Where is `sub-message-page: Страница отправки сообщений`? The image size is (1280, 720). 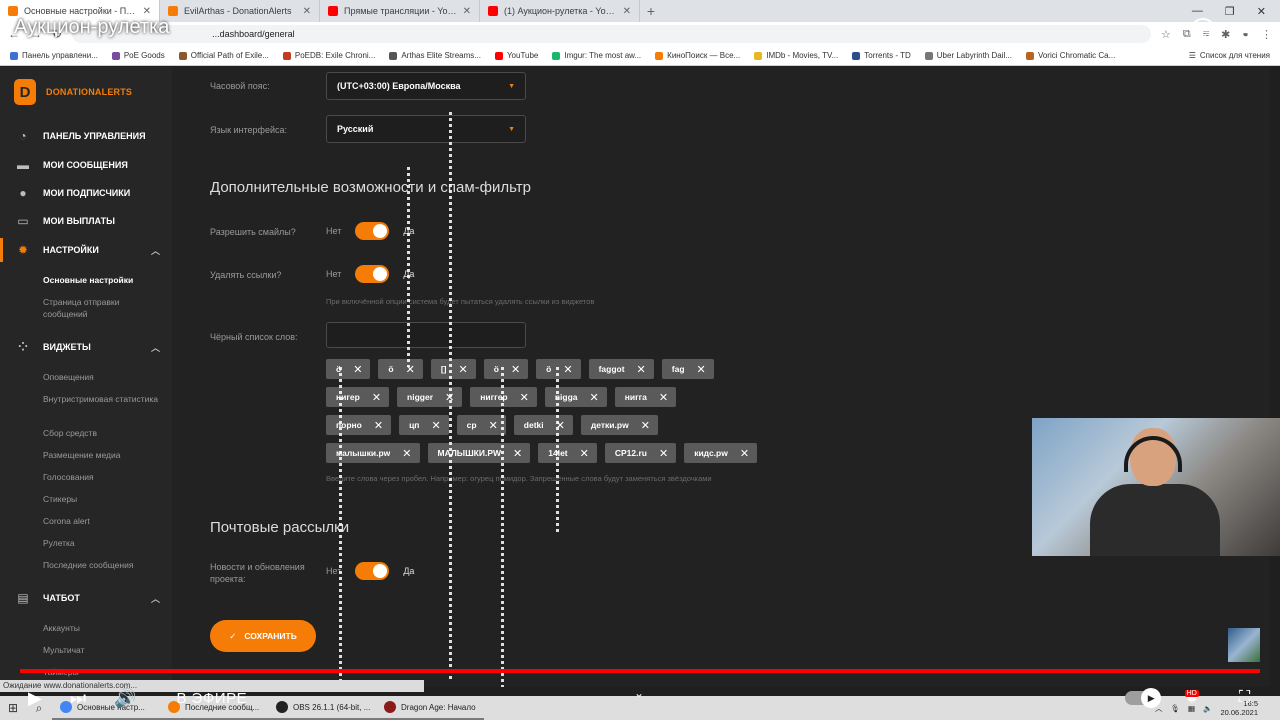
sub-message-page: Страница отправки сообщений is located at coordinates (103, 308).